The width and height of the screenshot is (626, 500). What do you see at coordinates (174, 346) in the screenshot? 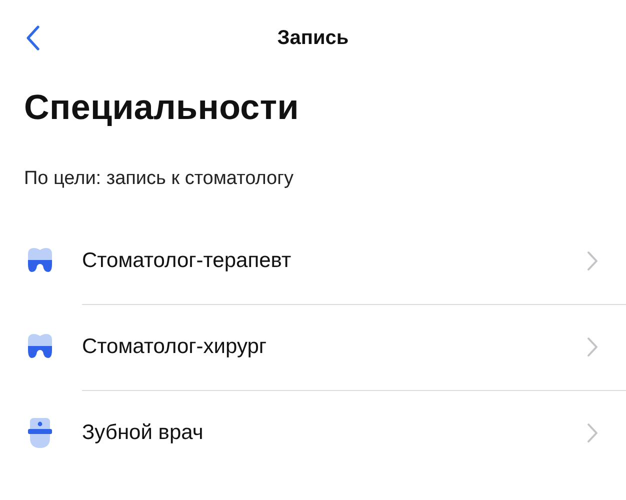
I see `specialty-item: Стоматолог-хирург` at bounding box center [174, 346].